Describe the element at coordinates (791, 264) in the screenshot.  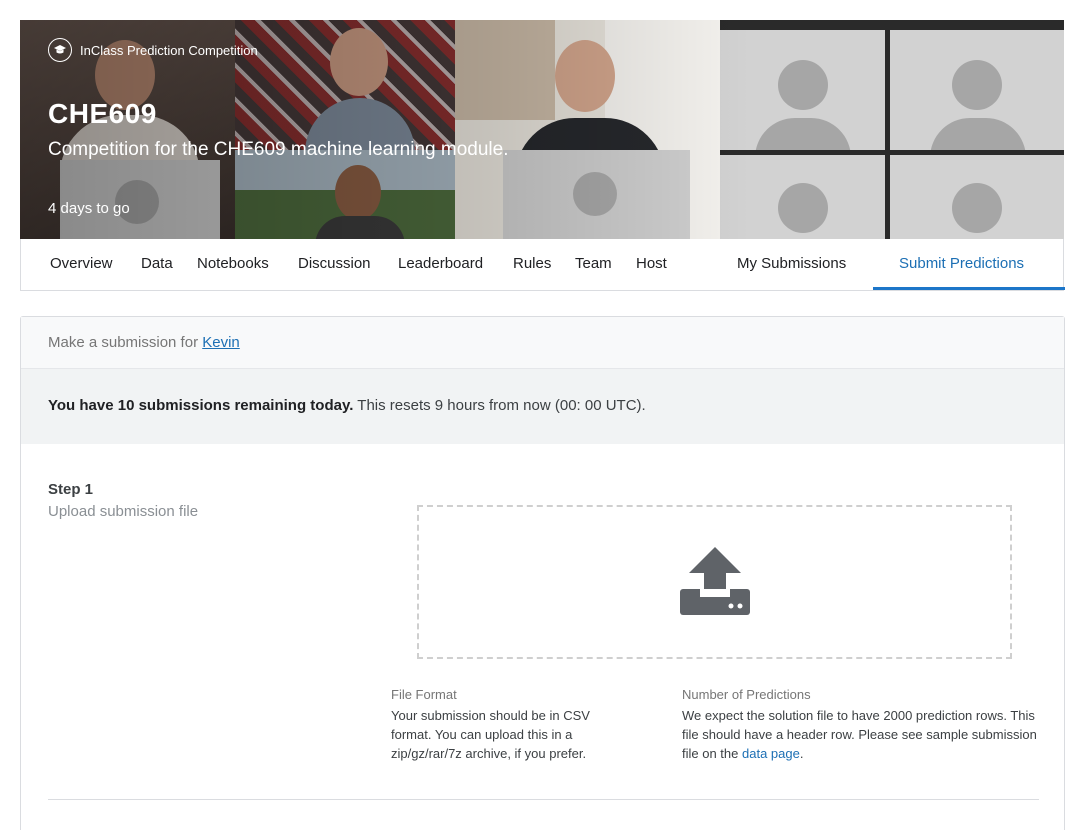
I see `tab-my-submissions: My Submissions` at that location.